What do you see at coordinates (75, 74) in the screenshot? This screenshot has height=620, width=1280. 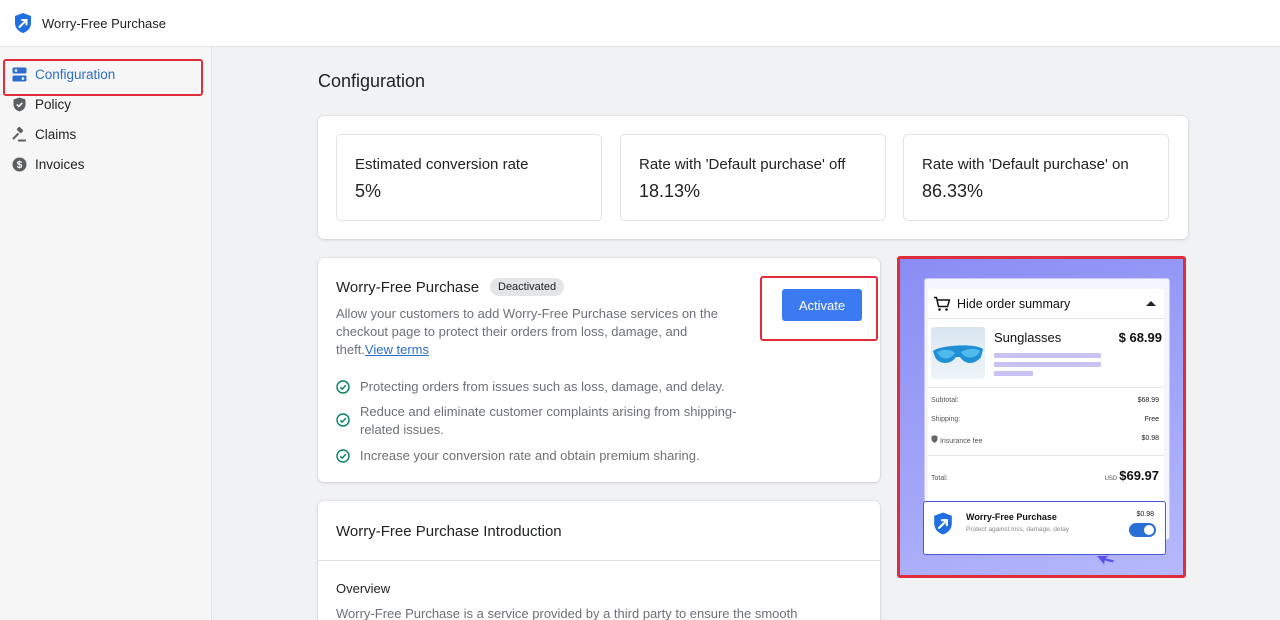 I see `sidebar-item-label: Configuration` at bounding box center [75, 74].